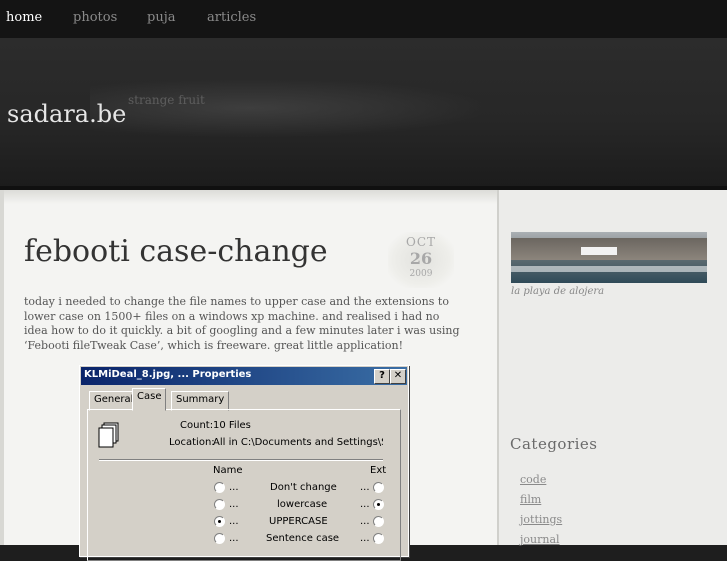 This screenshot has height=561, width=727. I want to click on ext-radio-dont-change, so click(378, 487).